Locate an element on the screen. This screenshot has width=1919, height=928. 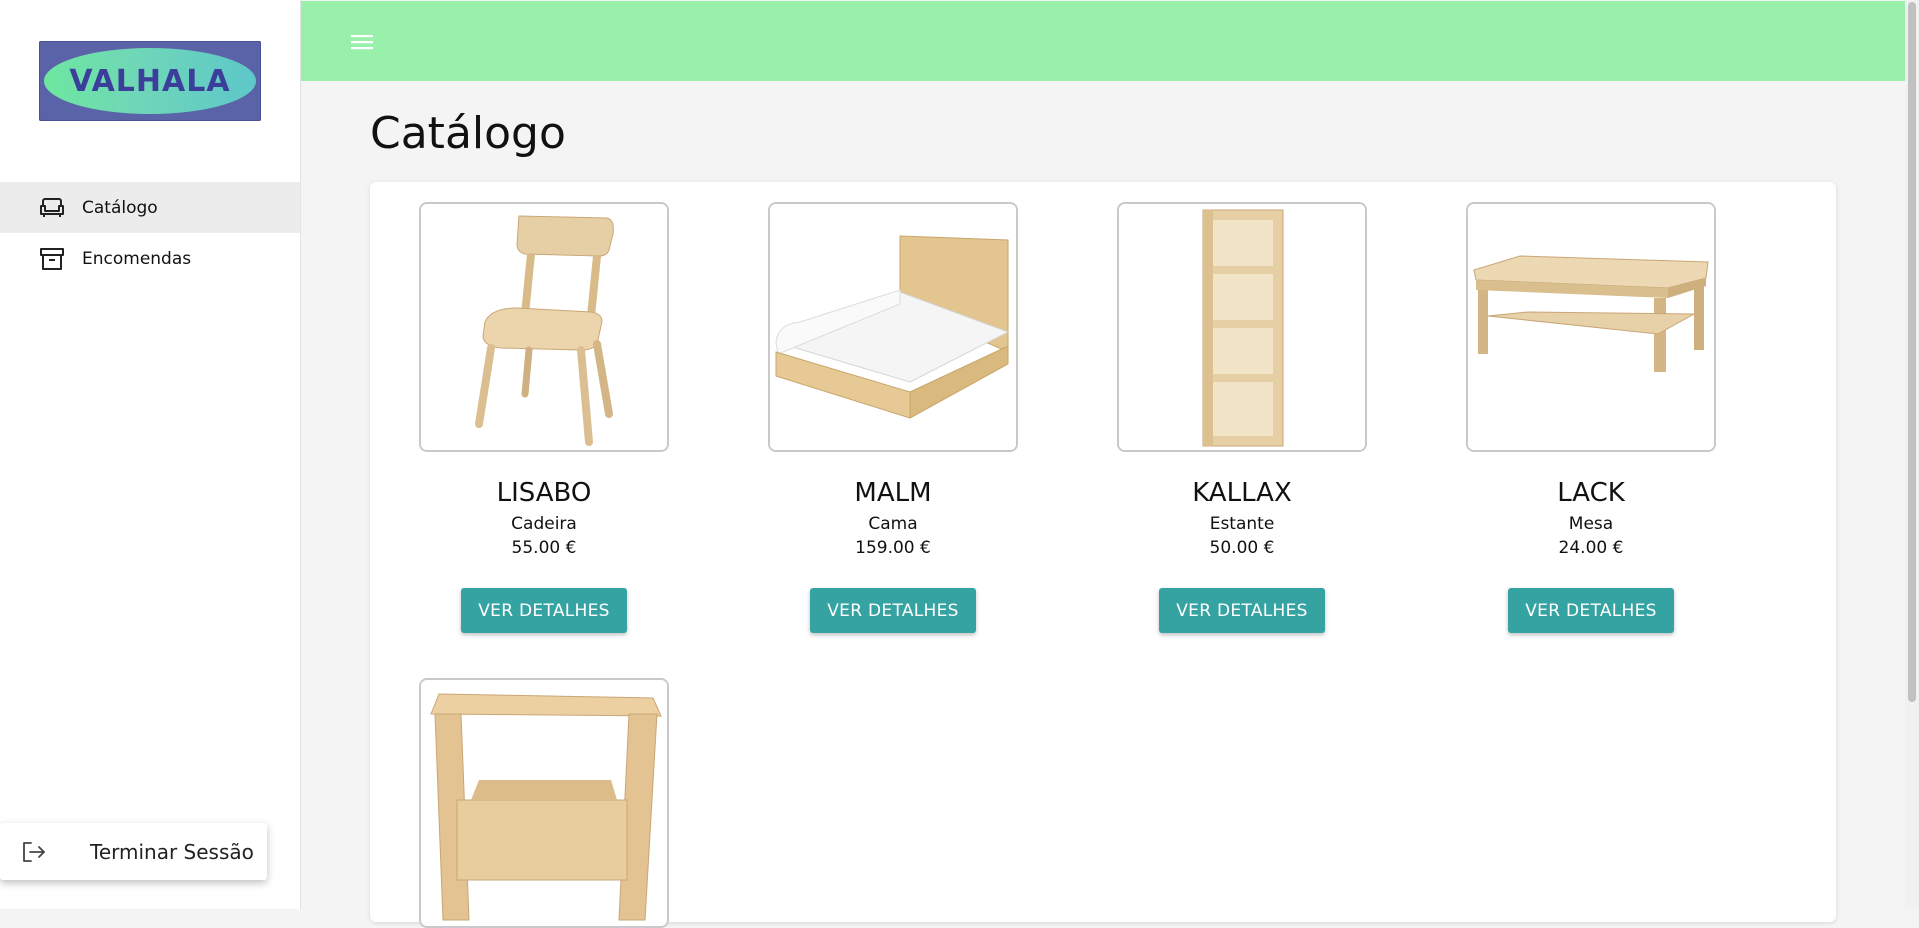
hamburger-menu-icon is located at coordinates (362, 42).